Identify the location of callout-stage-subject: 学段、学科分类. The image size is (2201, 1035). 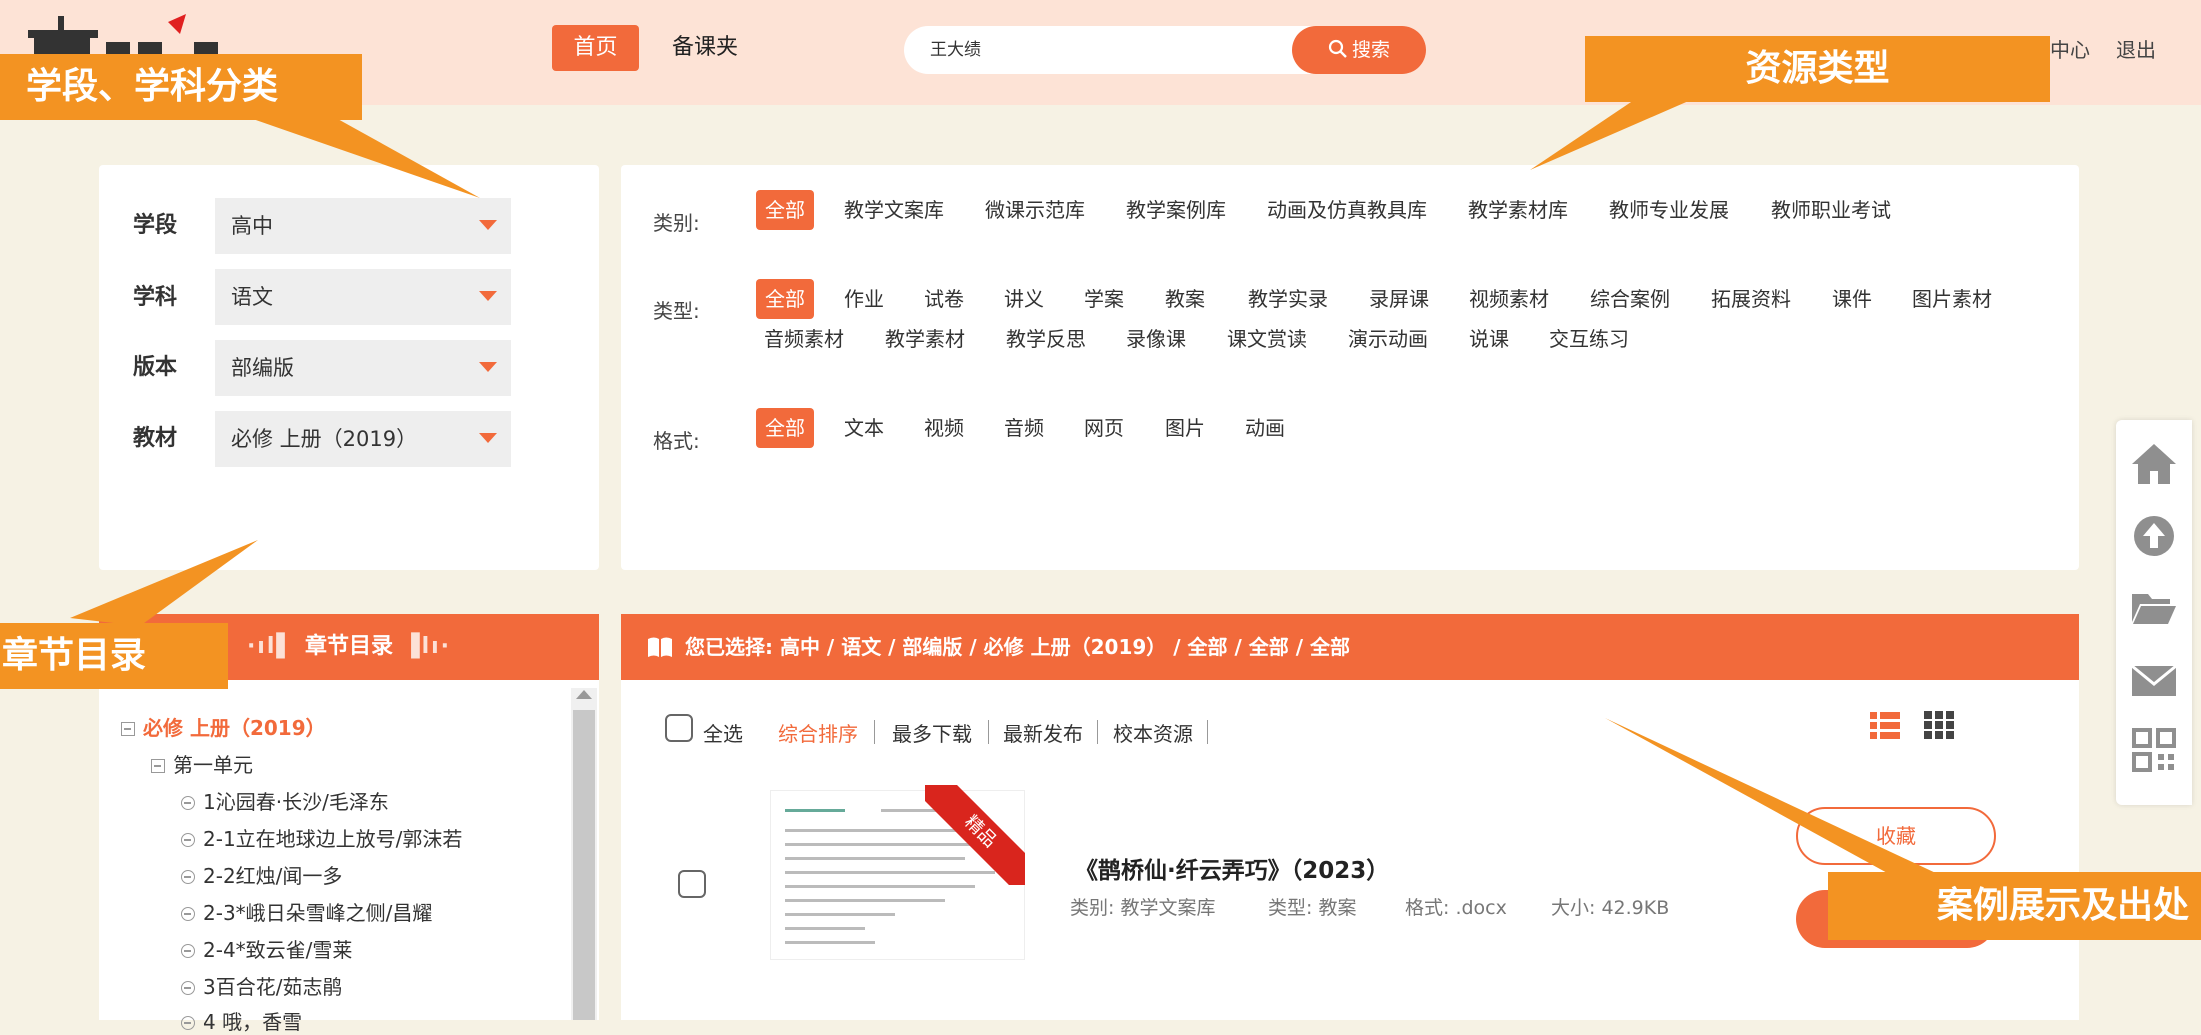
(181, 87).